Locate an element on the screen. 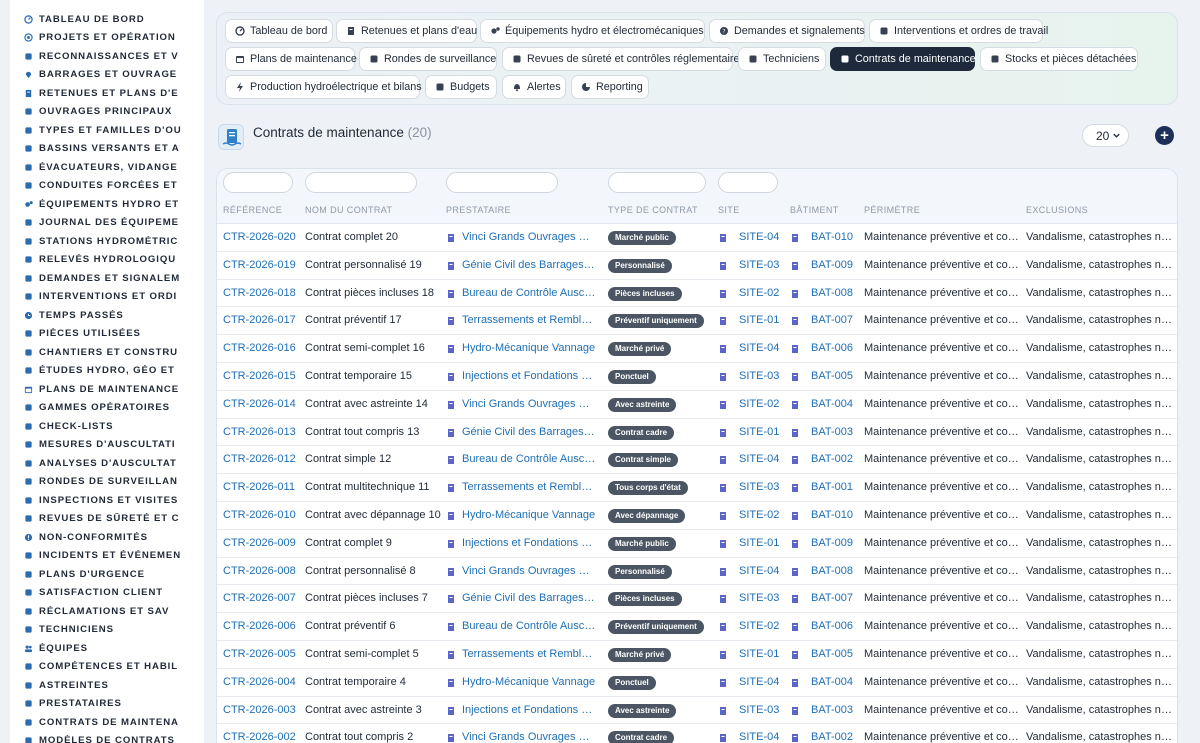 The width and height of the screenshot is (1200, 743). contract-reference-link: CTR-2026-006 is located at coordinates (263, 626).